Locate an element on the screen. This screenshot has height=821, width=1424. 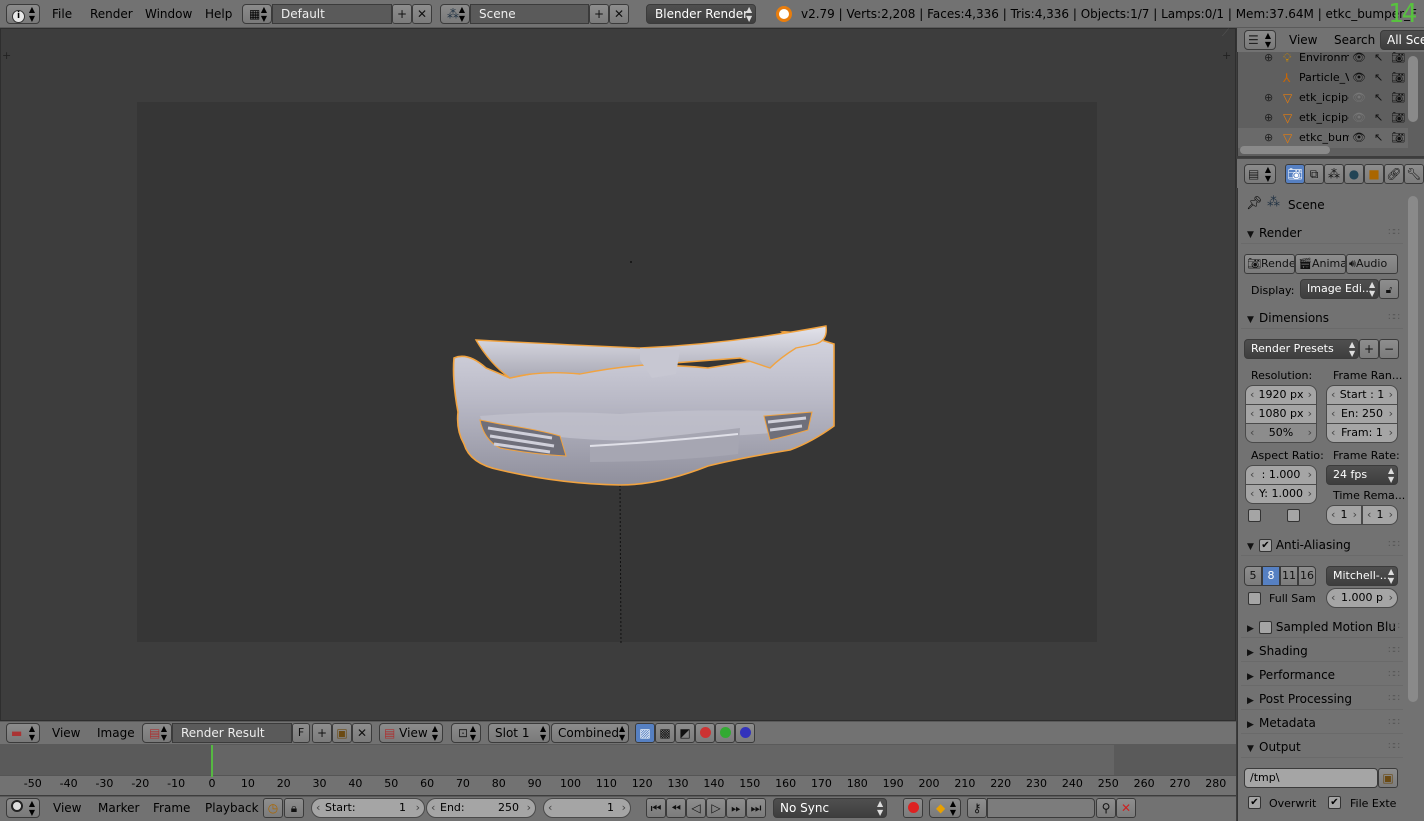
tab-scene: ⁂ is located at coordinates (1334, 174).